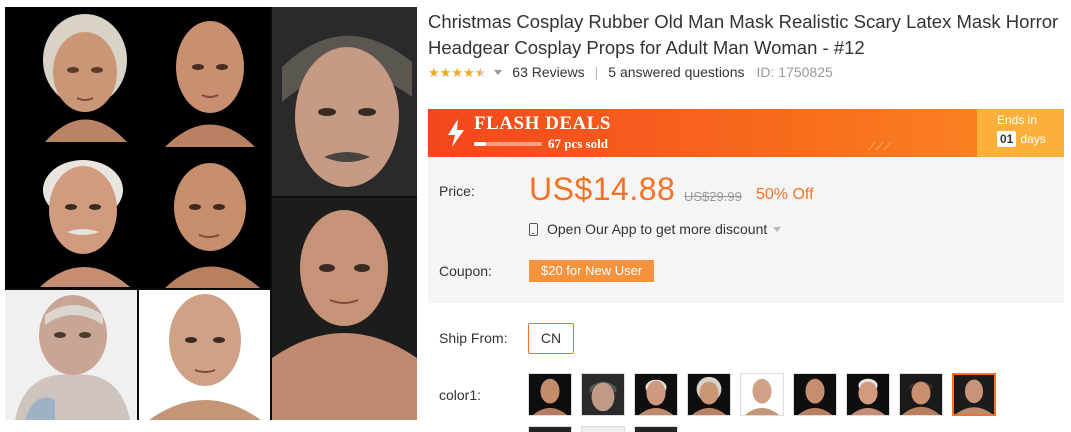 This screenshot has width=1071, height=432. I want to click on color-swatch-list-row2, so click(607, 429).